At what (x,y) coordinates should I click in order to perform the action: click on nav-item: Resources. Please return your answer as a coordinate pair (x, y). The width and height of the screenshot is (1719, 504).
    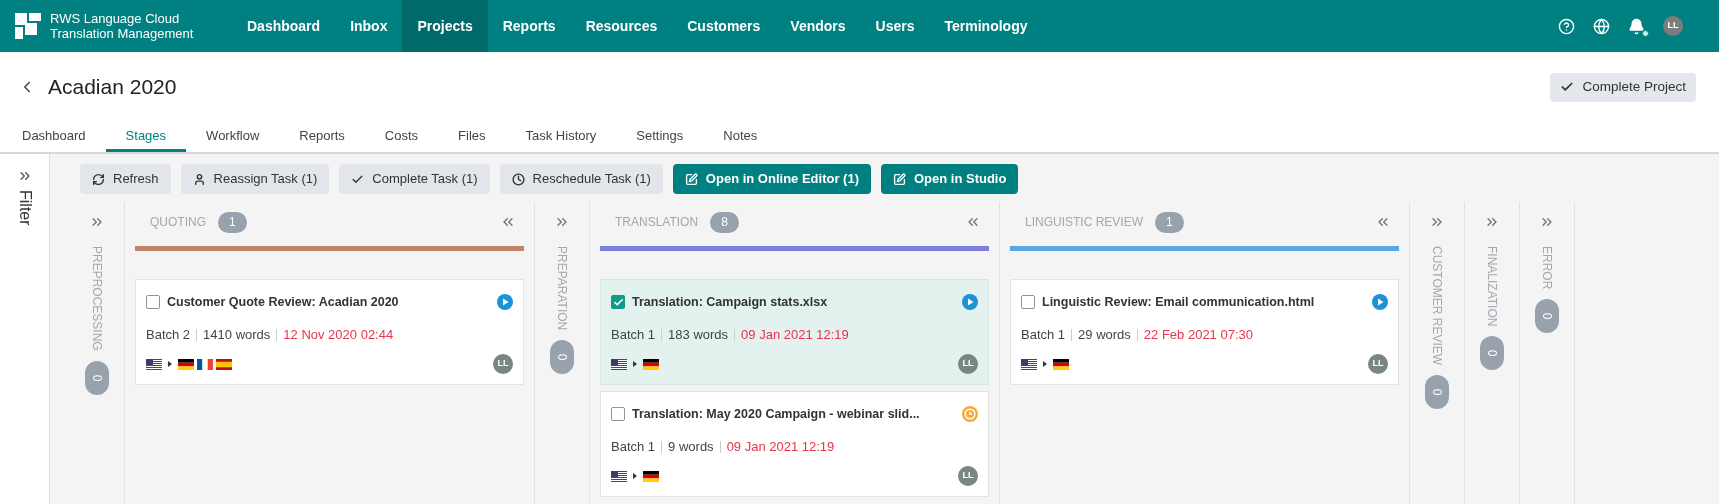
    Looking at the image, I should click on (621, 26).